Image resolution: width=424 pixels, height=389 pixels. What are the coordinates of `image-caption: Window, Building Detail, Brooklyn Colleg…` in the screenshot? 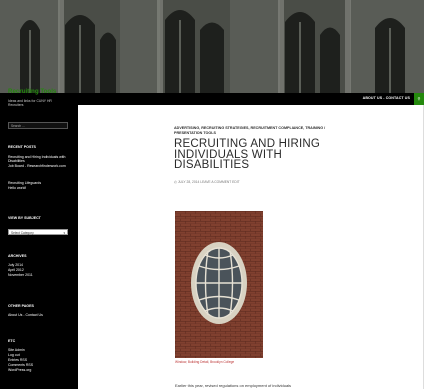 It's located at (205, 362).